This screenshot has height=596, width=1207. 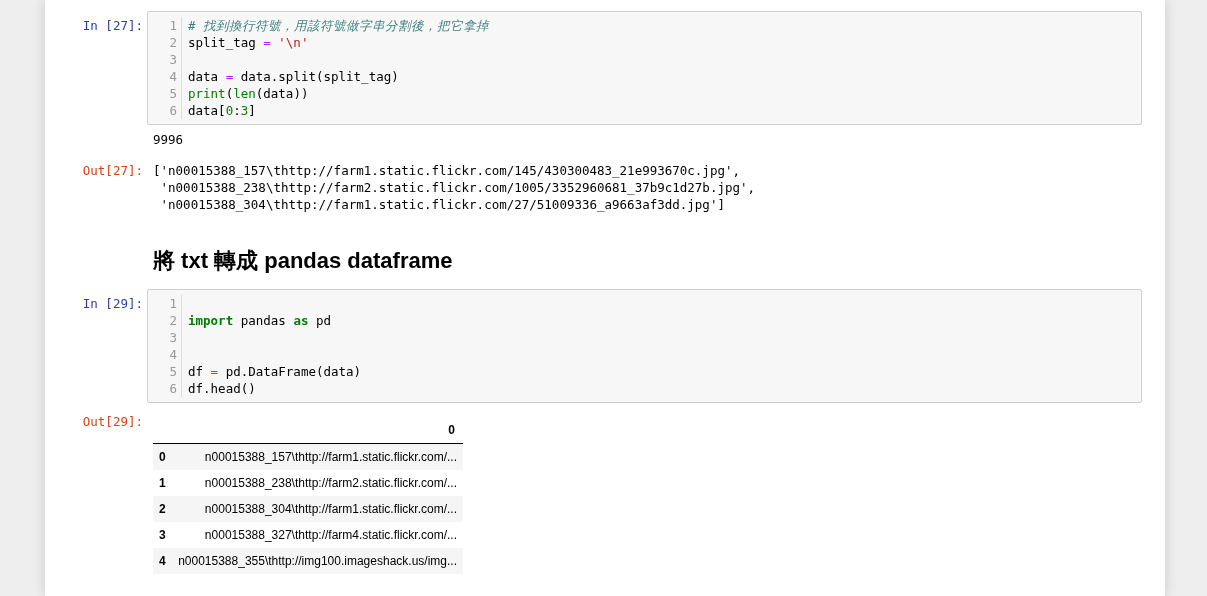 What do you see at coordinates (162, 535) in the screenshot?
I see `row-index: 3` at bounding box center [162, 535].